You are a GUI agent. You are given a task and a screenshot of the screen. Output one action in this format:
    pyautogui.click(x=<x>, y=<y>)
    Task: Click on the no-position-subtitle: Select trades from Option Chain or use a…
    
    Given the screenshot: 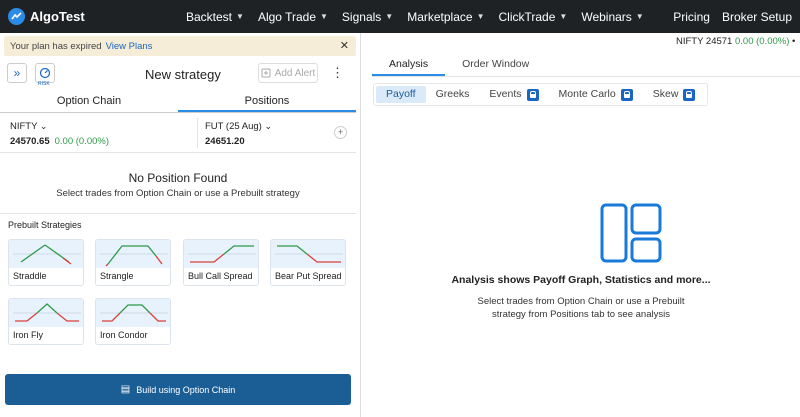 What is the action you would take?
    pyautogui.click(x=178, y=193)
    